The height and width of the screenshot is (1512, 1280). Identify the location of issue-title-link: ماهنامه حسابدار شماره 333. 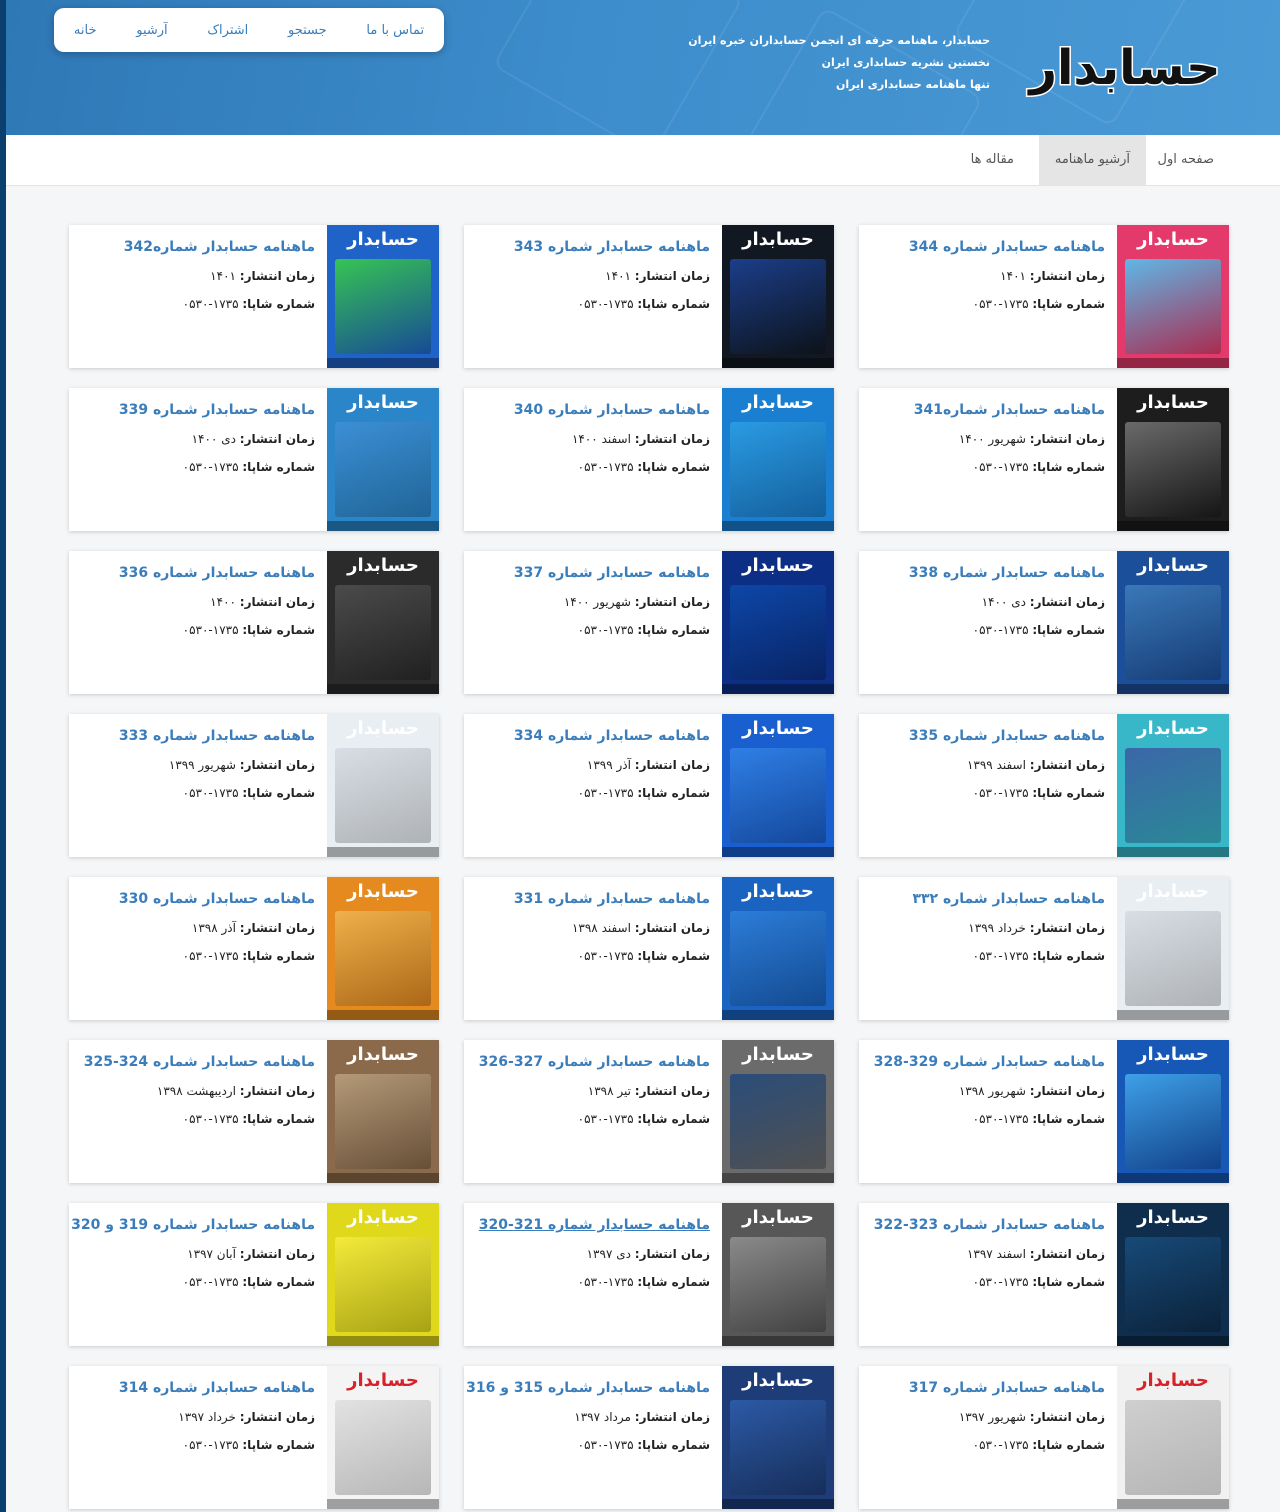
(195, 736).